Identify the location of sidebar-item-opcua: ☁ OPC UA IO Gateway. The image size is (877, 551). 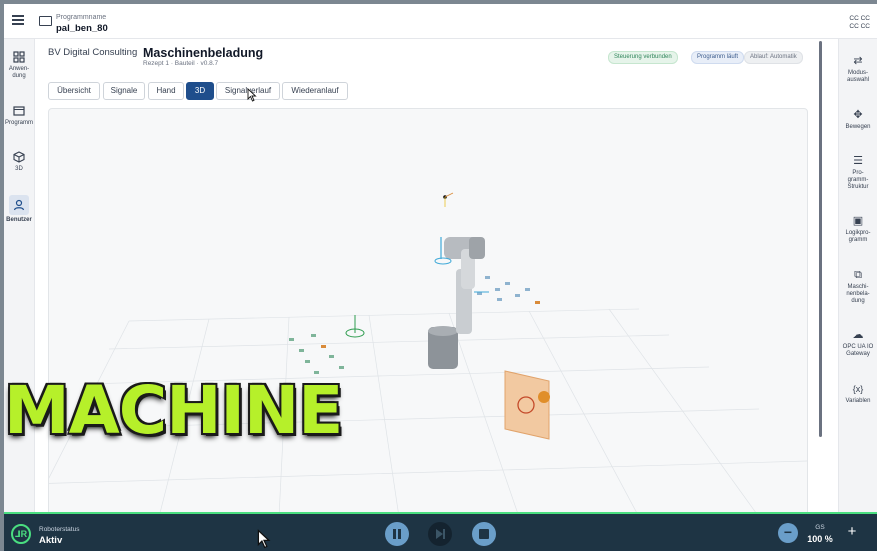
(858, 343).